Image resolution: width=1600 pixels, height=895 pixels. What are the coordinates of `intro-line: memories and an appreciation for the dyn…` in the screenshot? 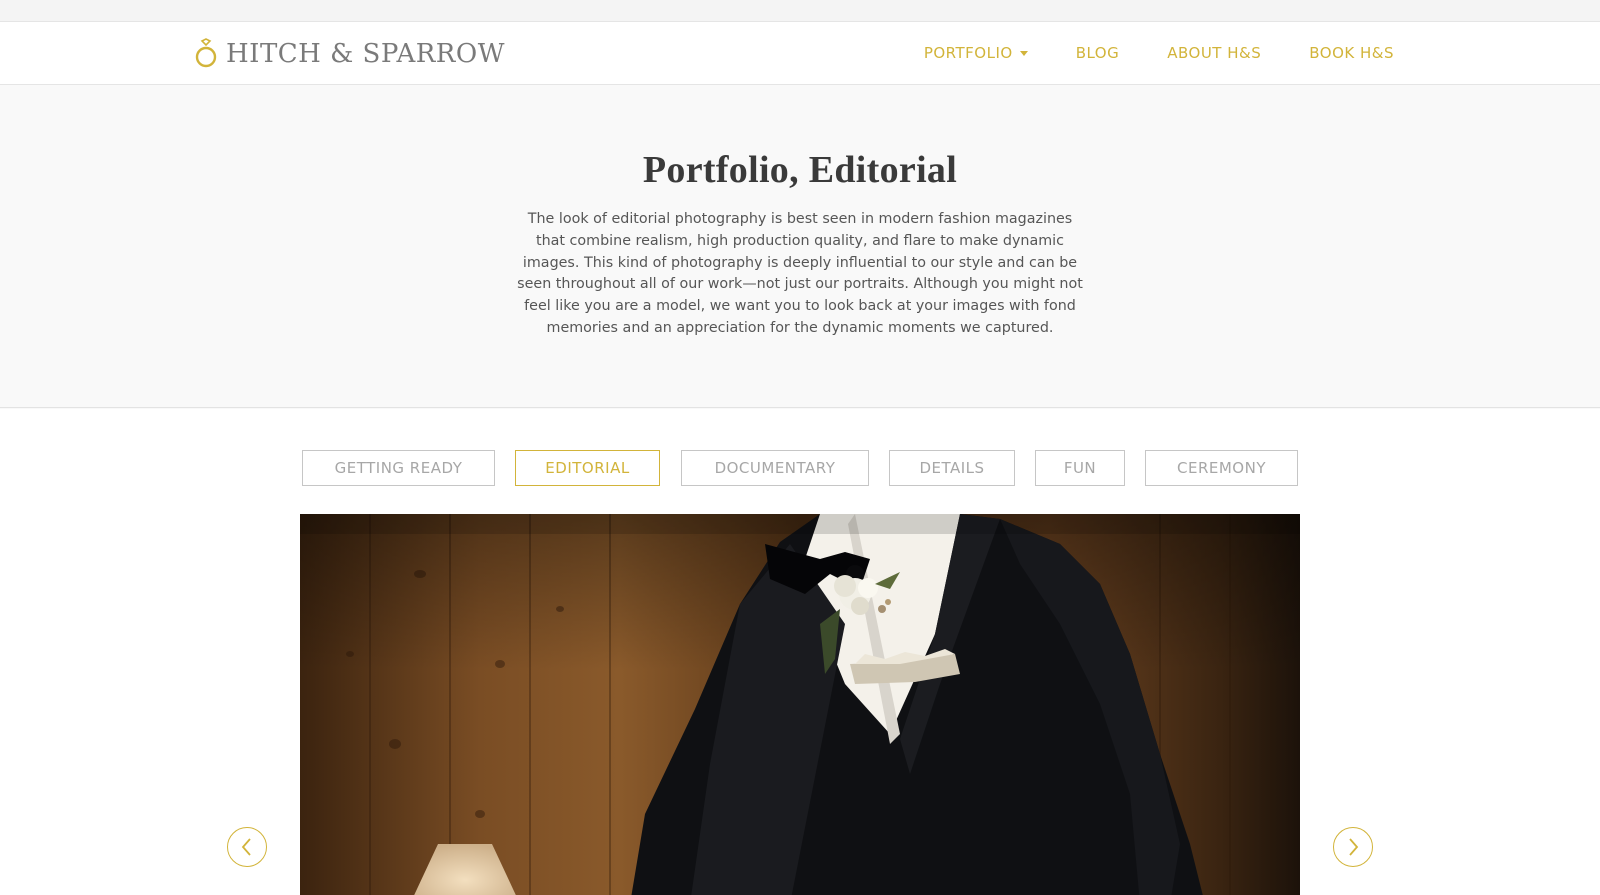 It's located at (800, 327).